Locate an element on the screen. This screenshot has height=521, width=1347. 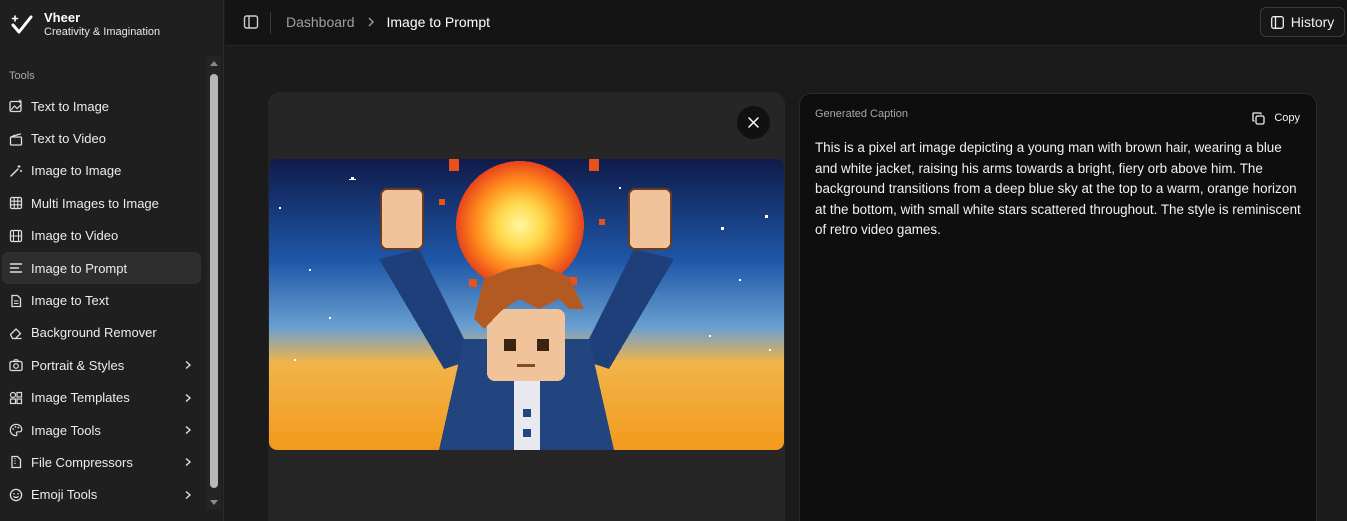
tools-section-label: Tools is located at coordinates (22, 76).